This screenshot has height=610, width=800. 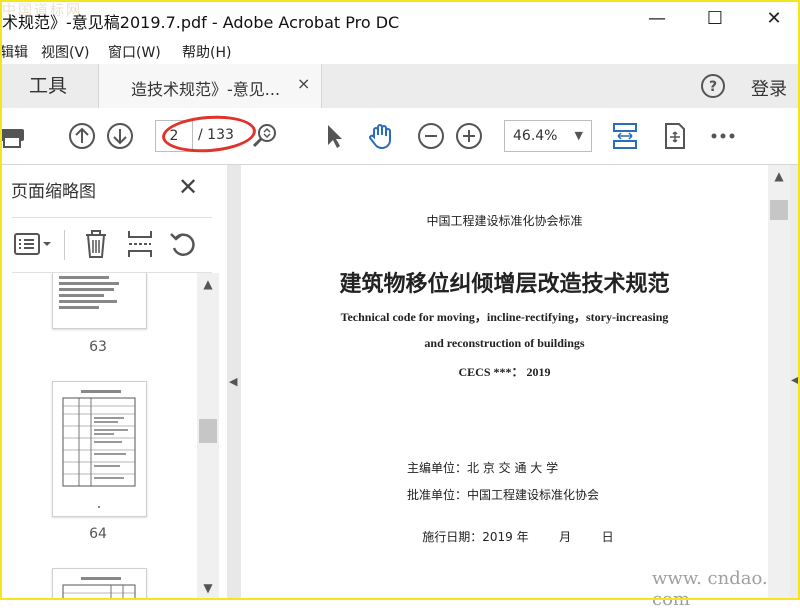 I want to click on right-panel-edge: ◀, so click(x=795, y=382).